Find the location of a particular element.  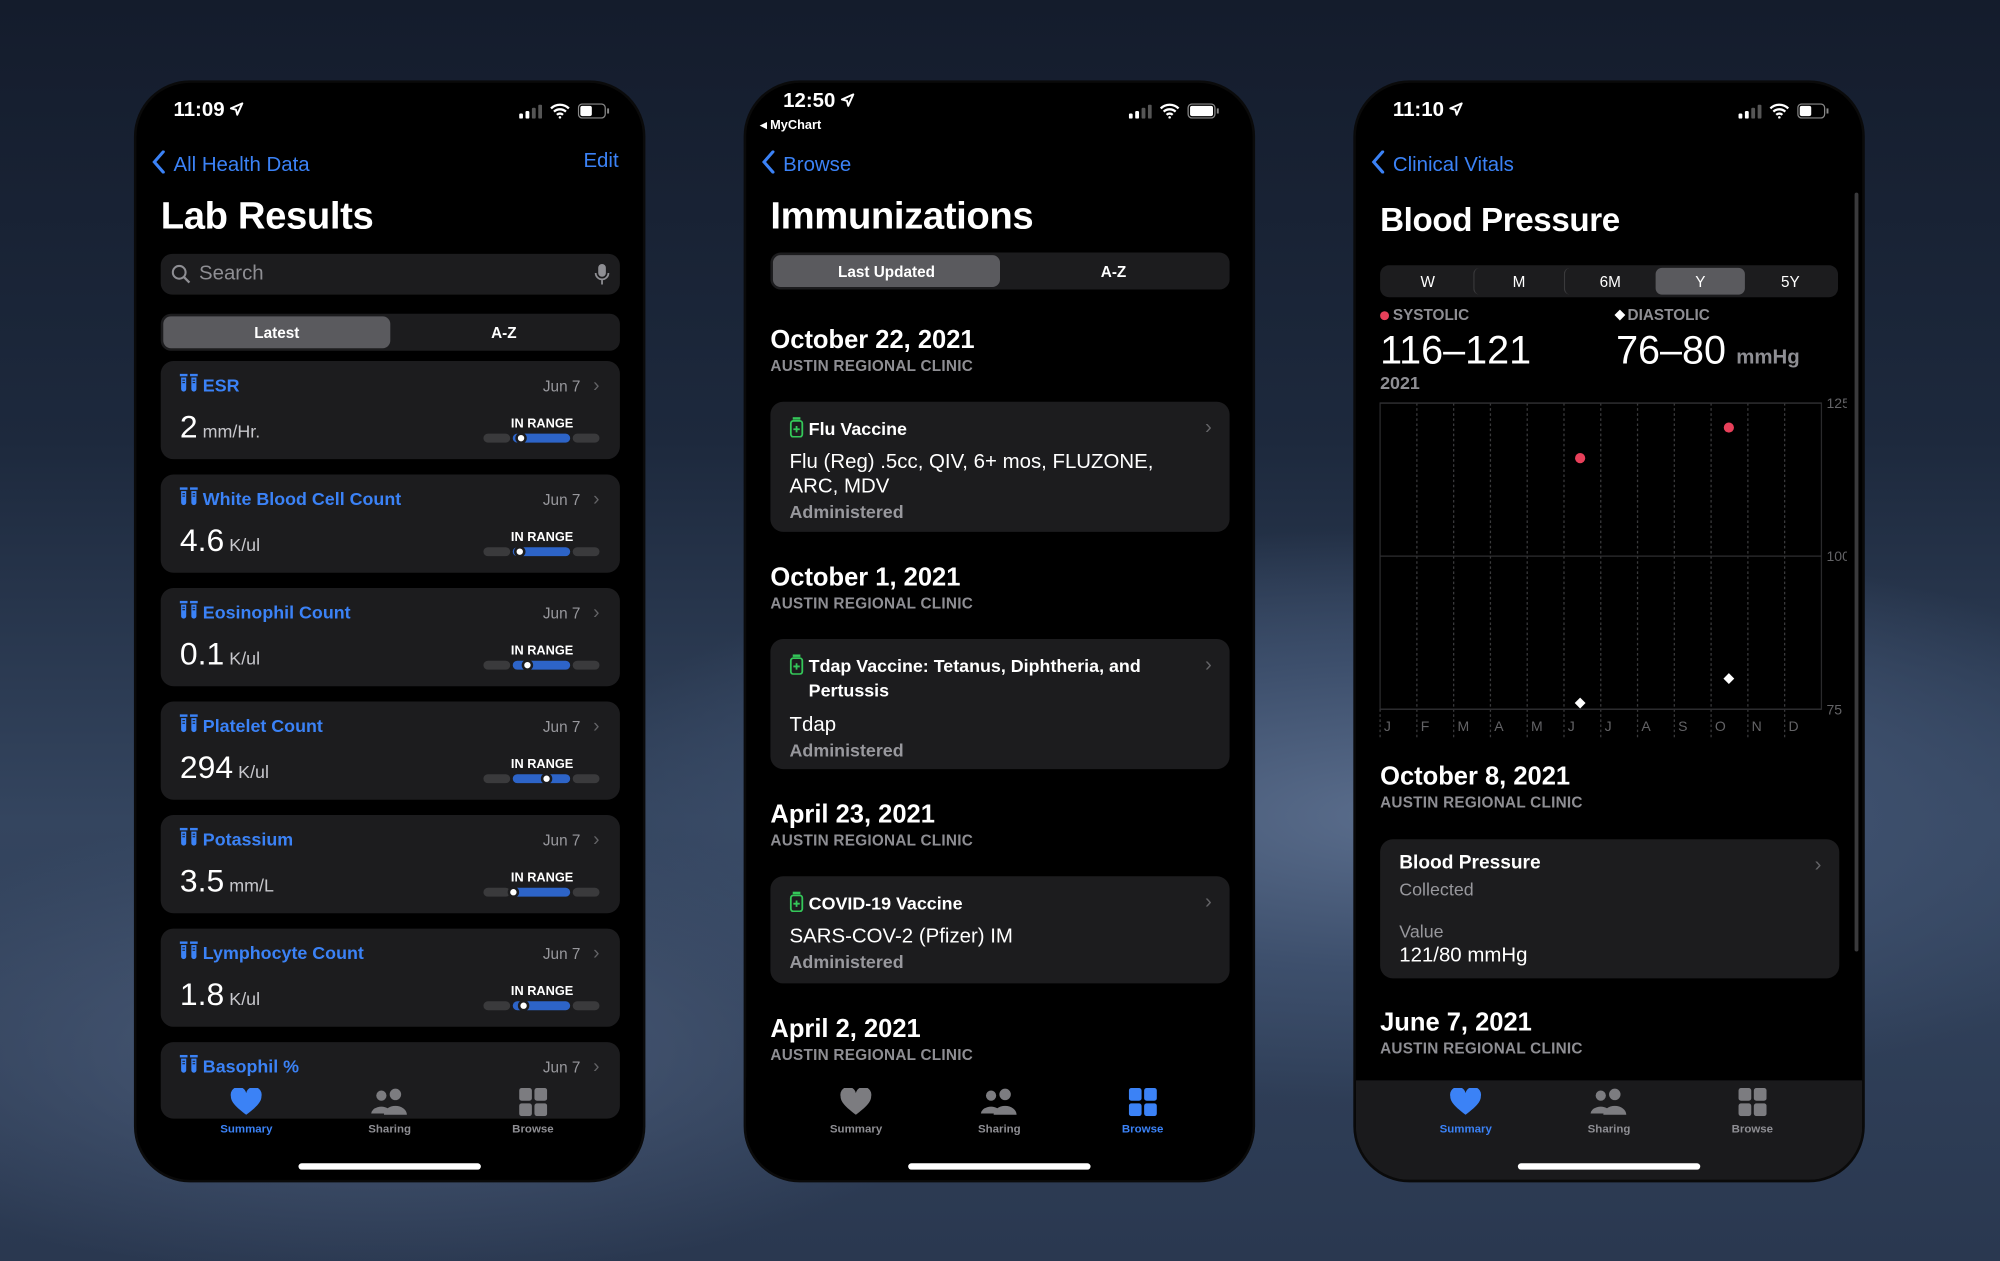

x-tick-label: J is located at coordinates (1387, 726).